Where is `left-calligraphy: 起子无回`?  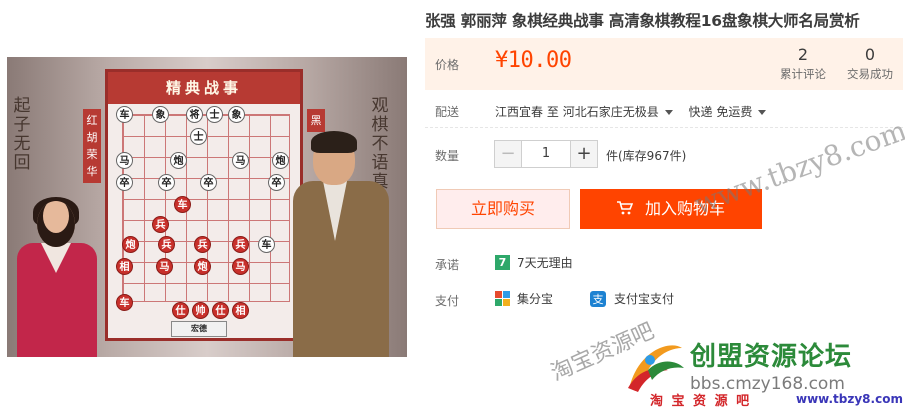
left-calligraphy: 起子无回 is located at coordinates (22, 134).